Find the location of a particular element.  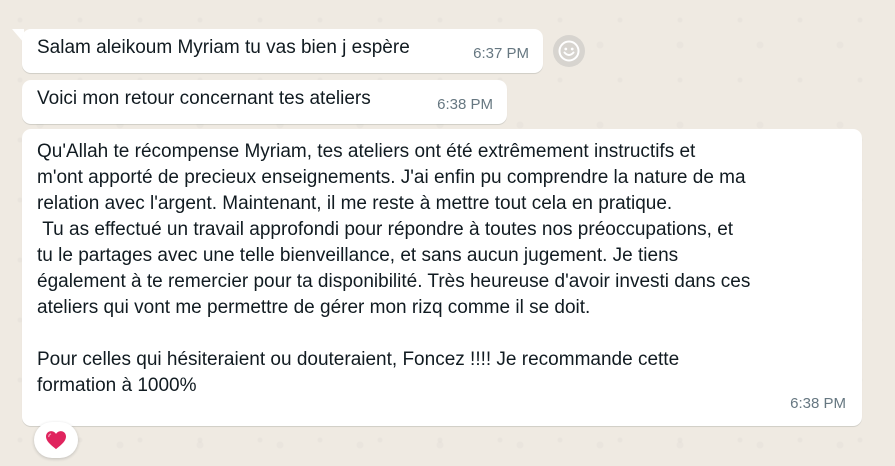

message-reaction is located at coordinates (56, 440).